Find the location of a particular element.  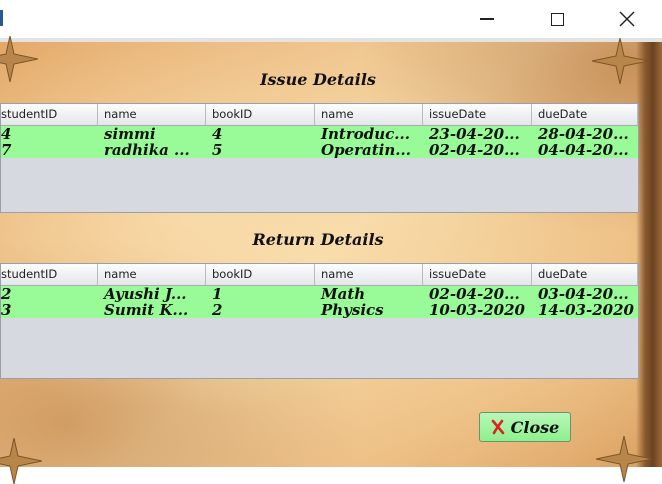

window-close-button is located at coordinates (627, 19).